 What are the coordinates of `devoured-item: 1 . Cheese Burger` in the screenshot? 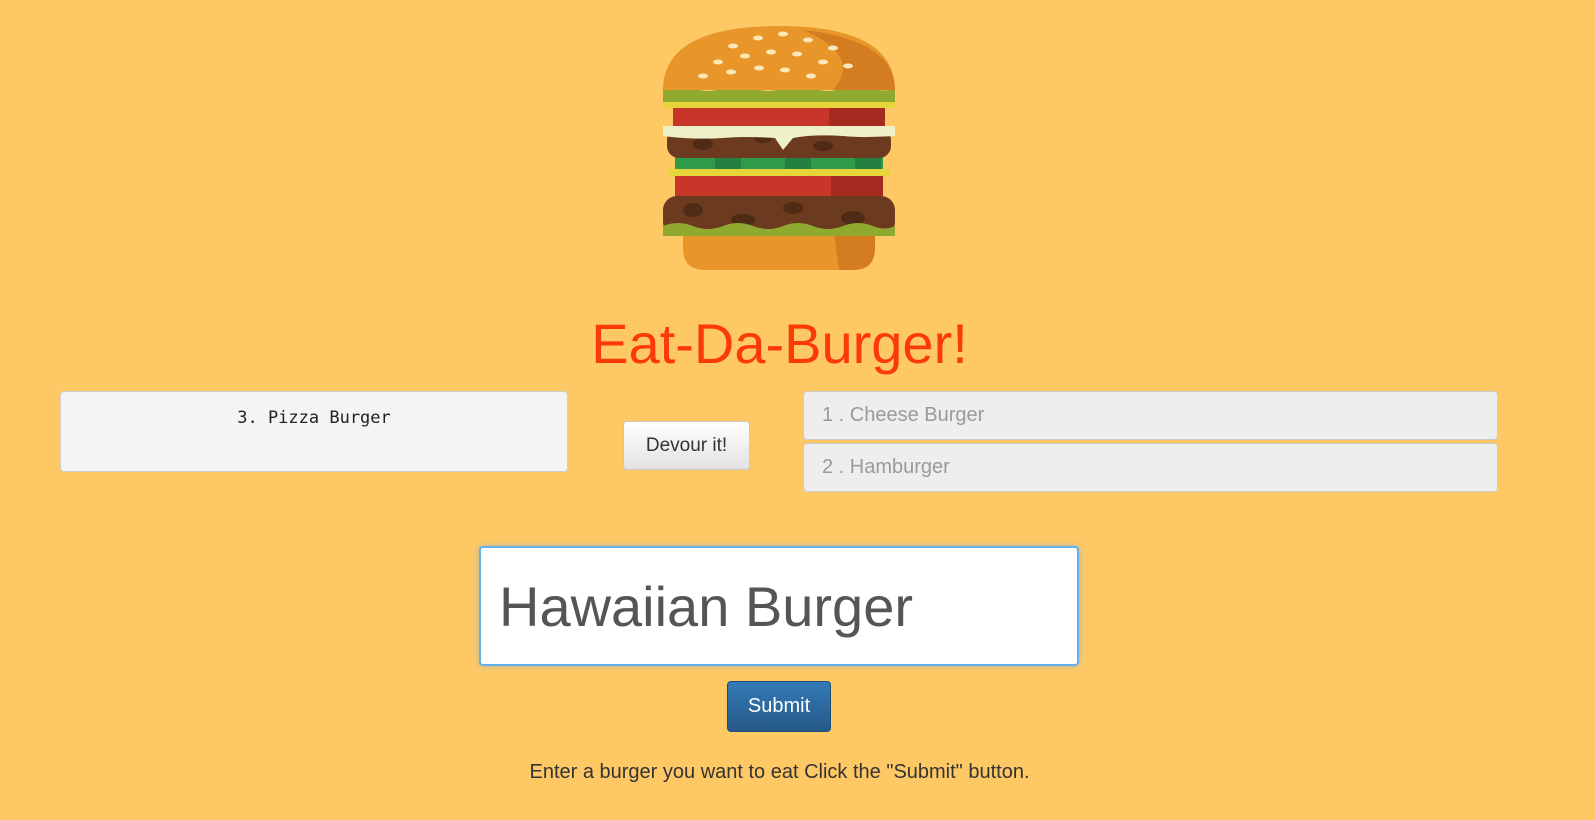 It's located at (1150, 415).